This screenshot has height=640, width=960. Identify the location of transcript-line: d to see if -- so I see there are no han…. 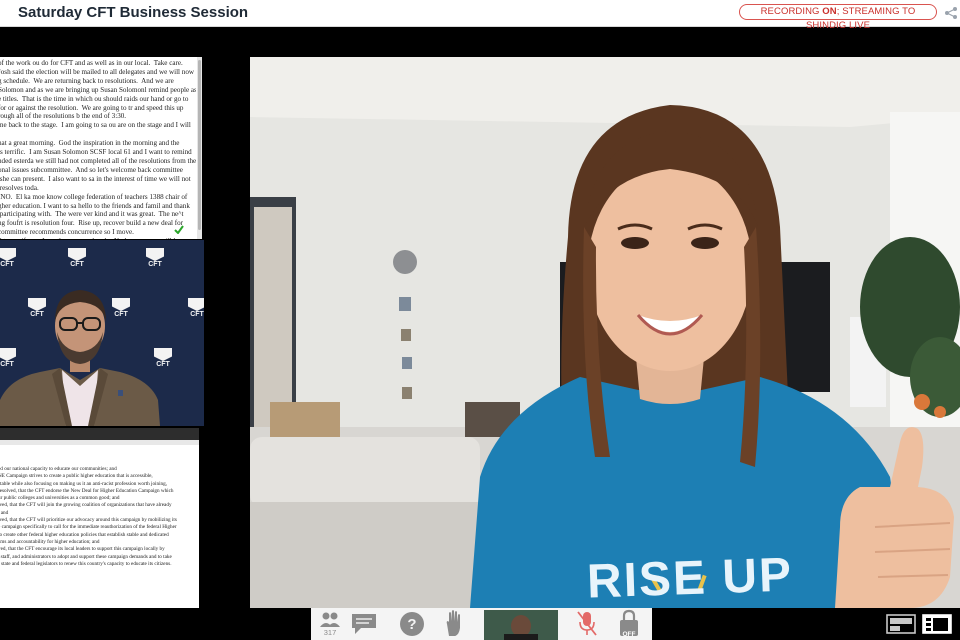
(98, 238).